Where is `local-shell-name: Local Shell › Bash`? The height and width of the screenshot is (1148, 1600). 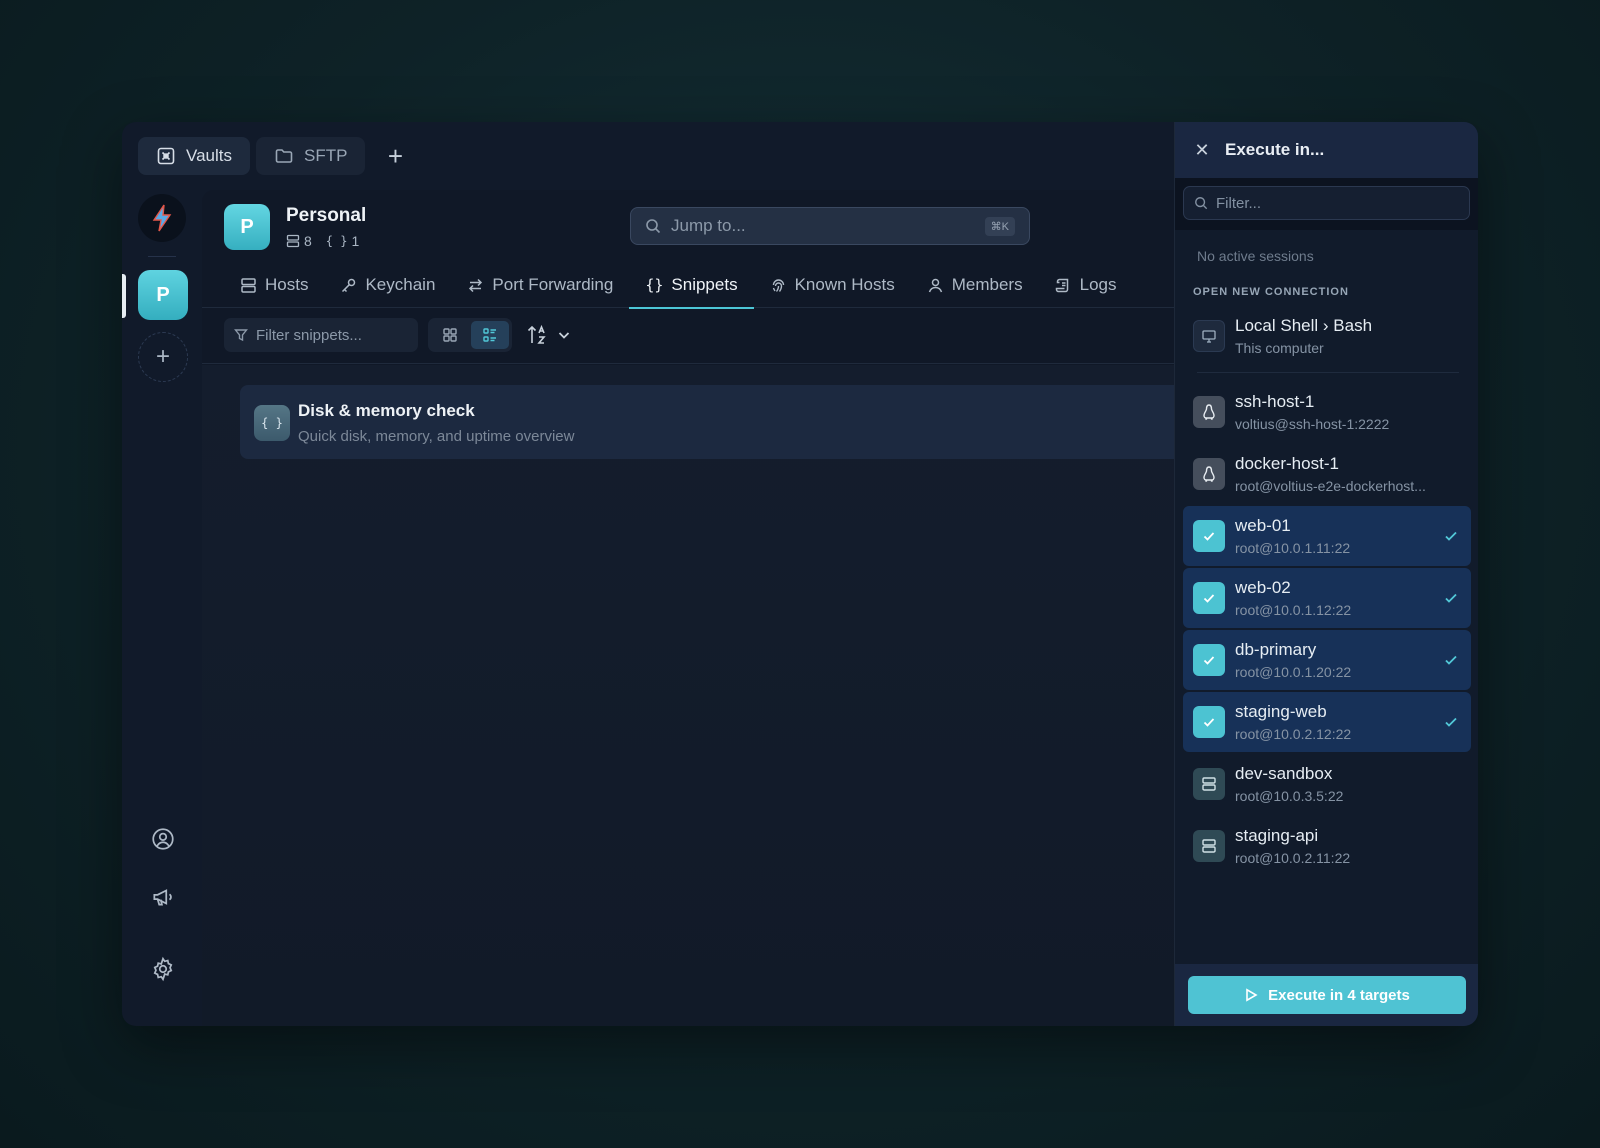
local-shell-name: Local Shell › Bash is located at coordinates (1304, 325).